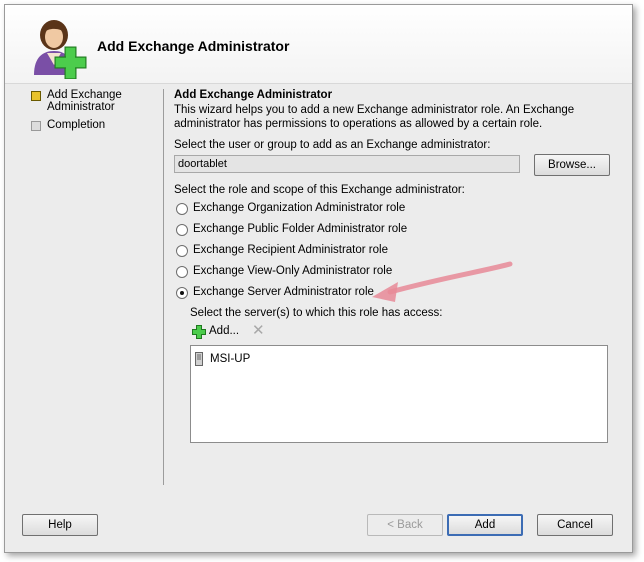  What do you see at coordinates (258, 331) in the screenshot?
I see `delete-x-icon: ✕` at bounding box center [258, 331].